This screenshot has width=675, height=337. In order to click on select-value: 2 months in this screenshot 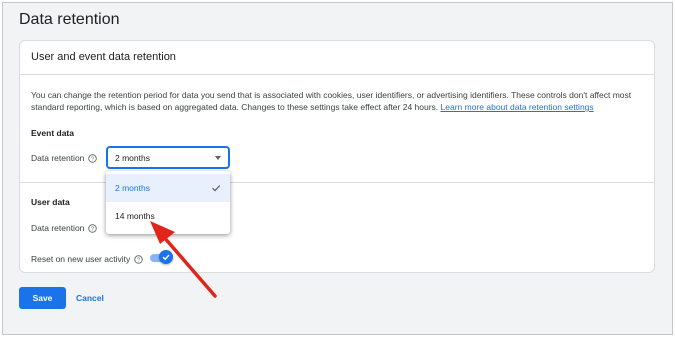, I will do `click(132, 158)`.